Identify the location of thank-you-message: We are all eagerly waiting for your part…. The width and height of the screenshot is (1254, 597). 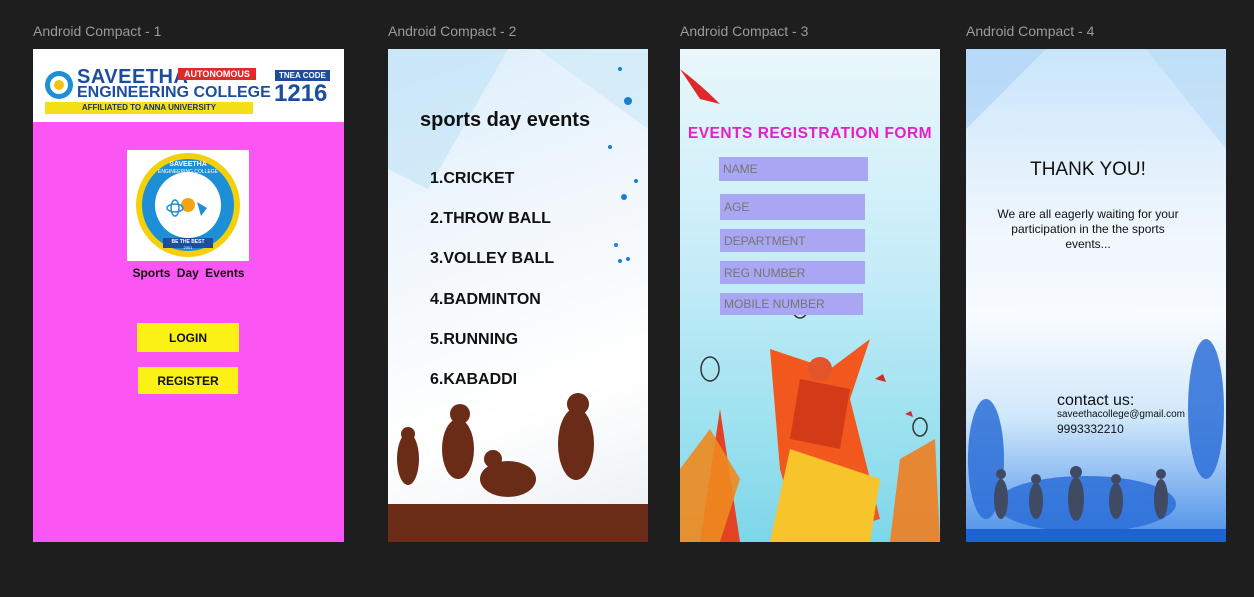
(1088, 229).